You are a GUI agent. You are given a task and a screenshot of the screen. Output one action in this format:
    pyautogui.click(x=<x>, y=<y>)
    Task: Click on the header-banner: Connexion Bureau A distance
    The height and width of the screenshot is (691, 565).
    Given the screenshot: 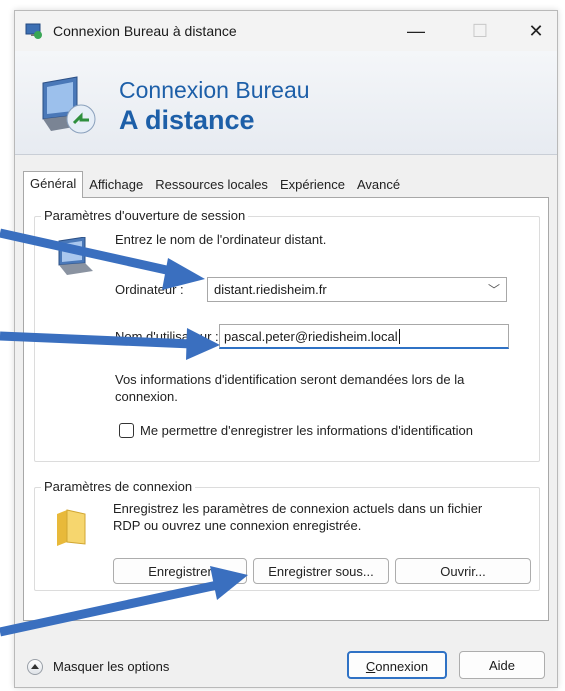 What is the action you would take?
    pyautogui.click(x=286, y=103)
    